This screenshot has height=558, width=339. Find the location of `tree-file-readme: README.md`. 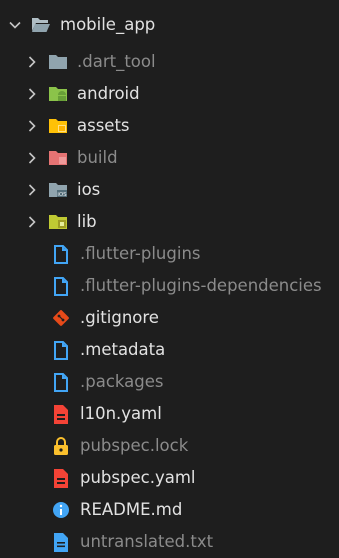

tree-file-readme: README.md is located at coordinates (169, 510).